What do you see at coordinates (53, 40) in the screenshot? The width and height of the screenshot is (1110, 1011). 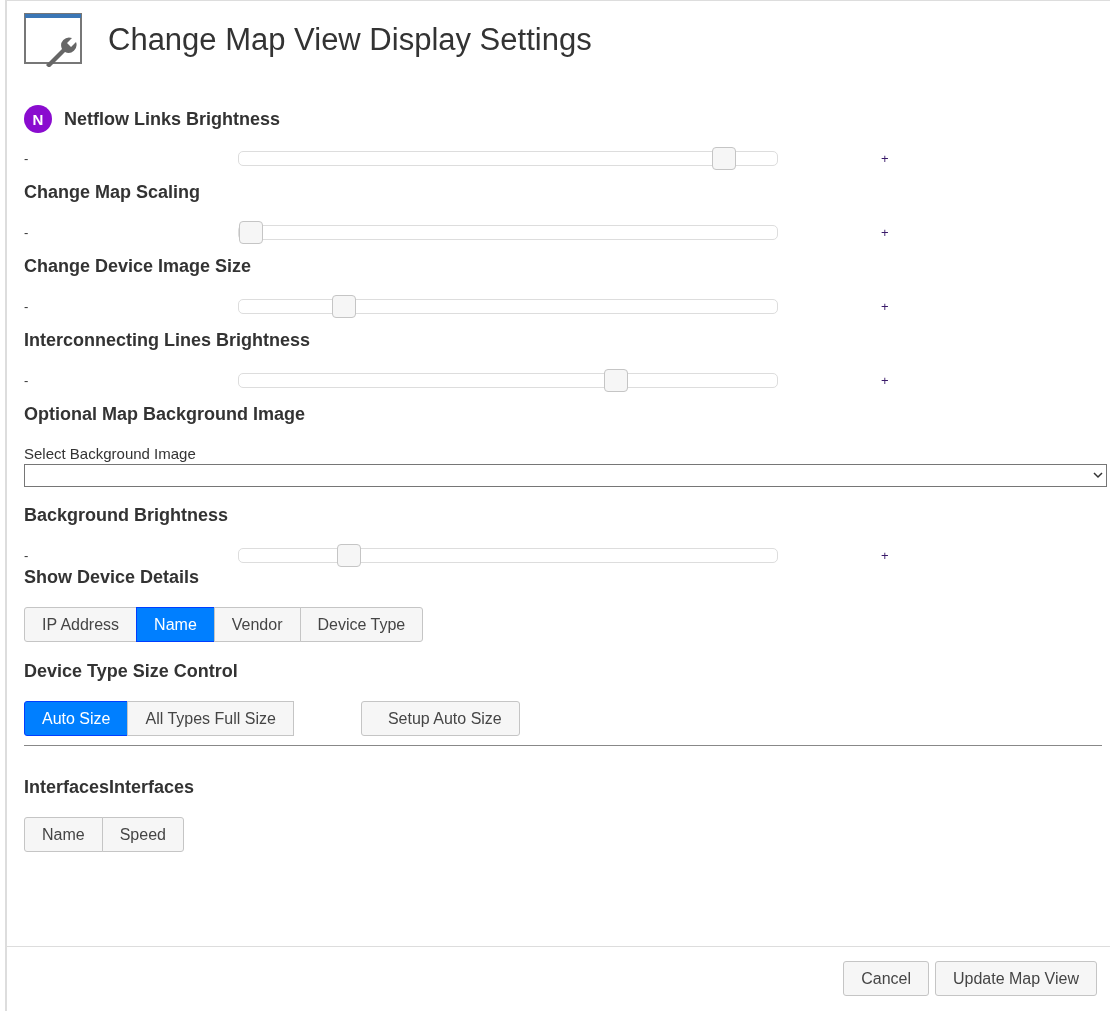 I see `settings-window-icon` at bounding box center [53, 40].